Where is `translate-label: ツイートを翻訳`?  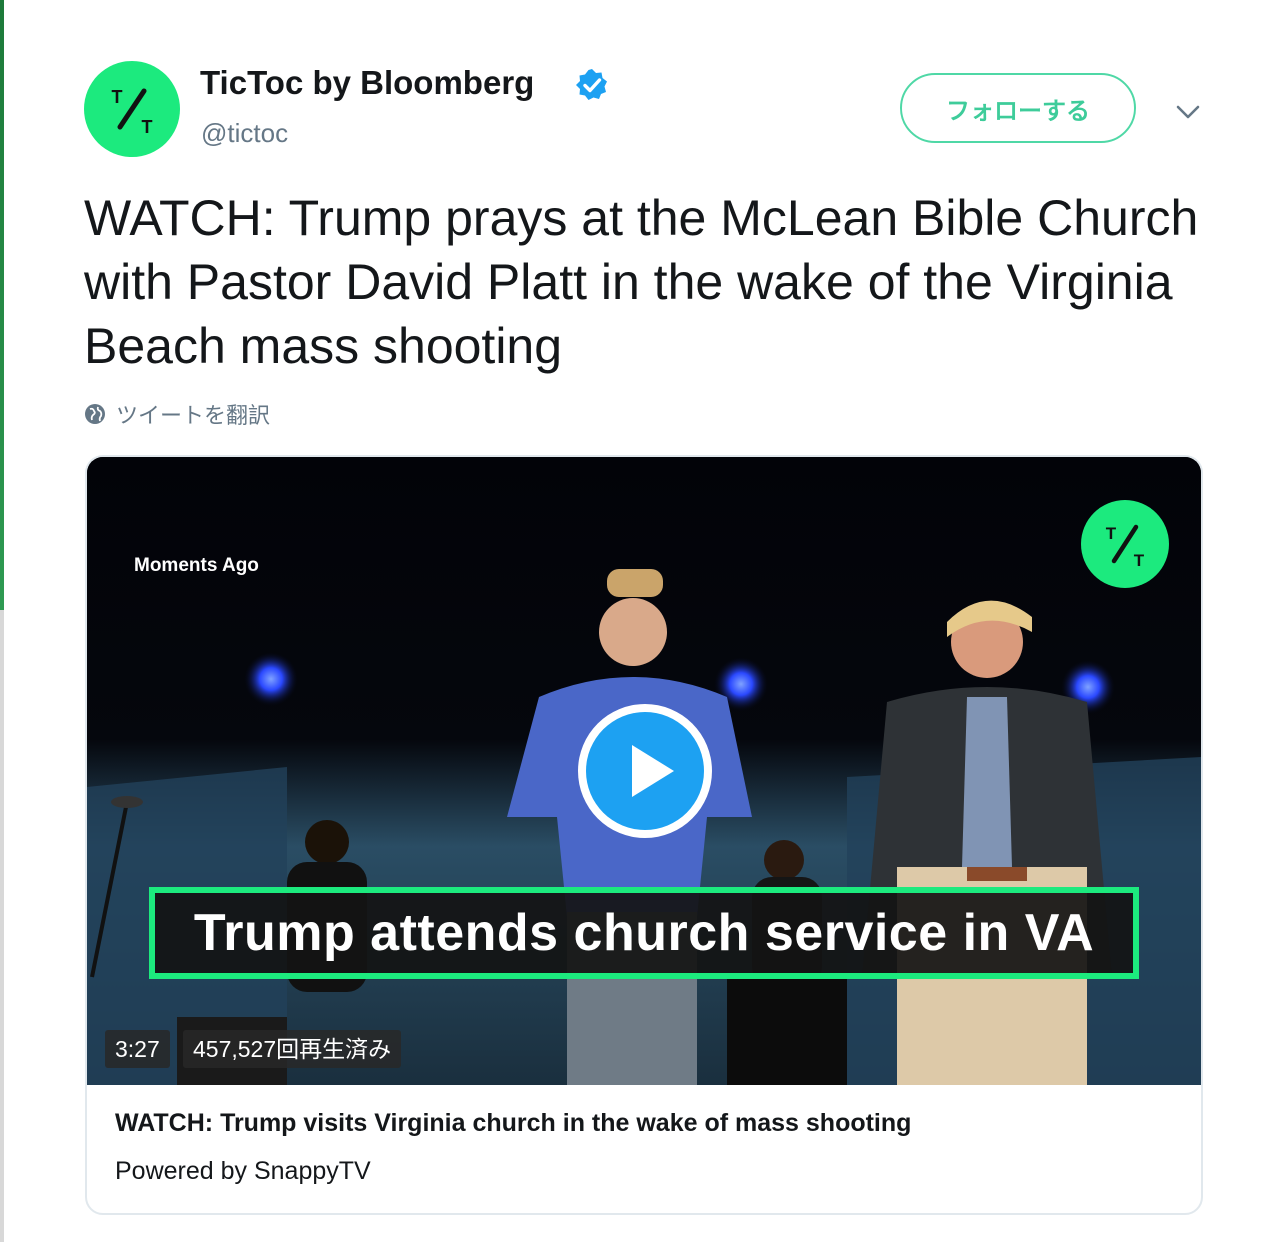 translate-label: ツイートを翻訳 is located at coordinates (193, 415).